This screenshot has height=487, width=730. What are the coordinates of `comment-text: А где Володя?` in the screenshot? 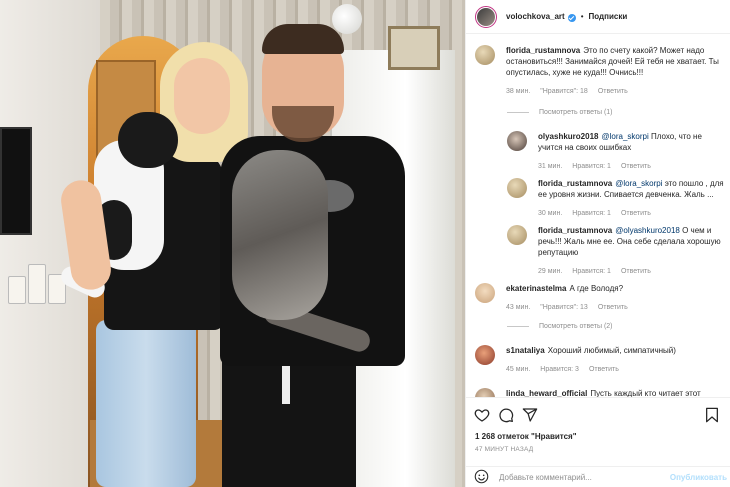 It's located at (596, 288).